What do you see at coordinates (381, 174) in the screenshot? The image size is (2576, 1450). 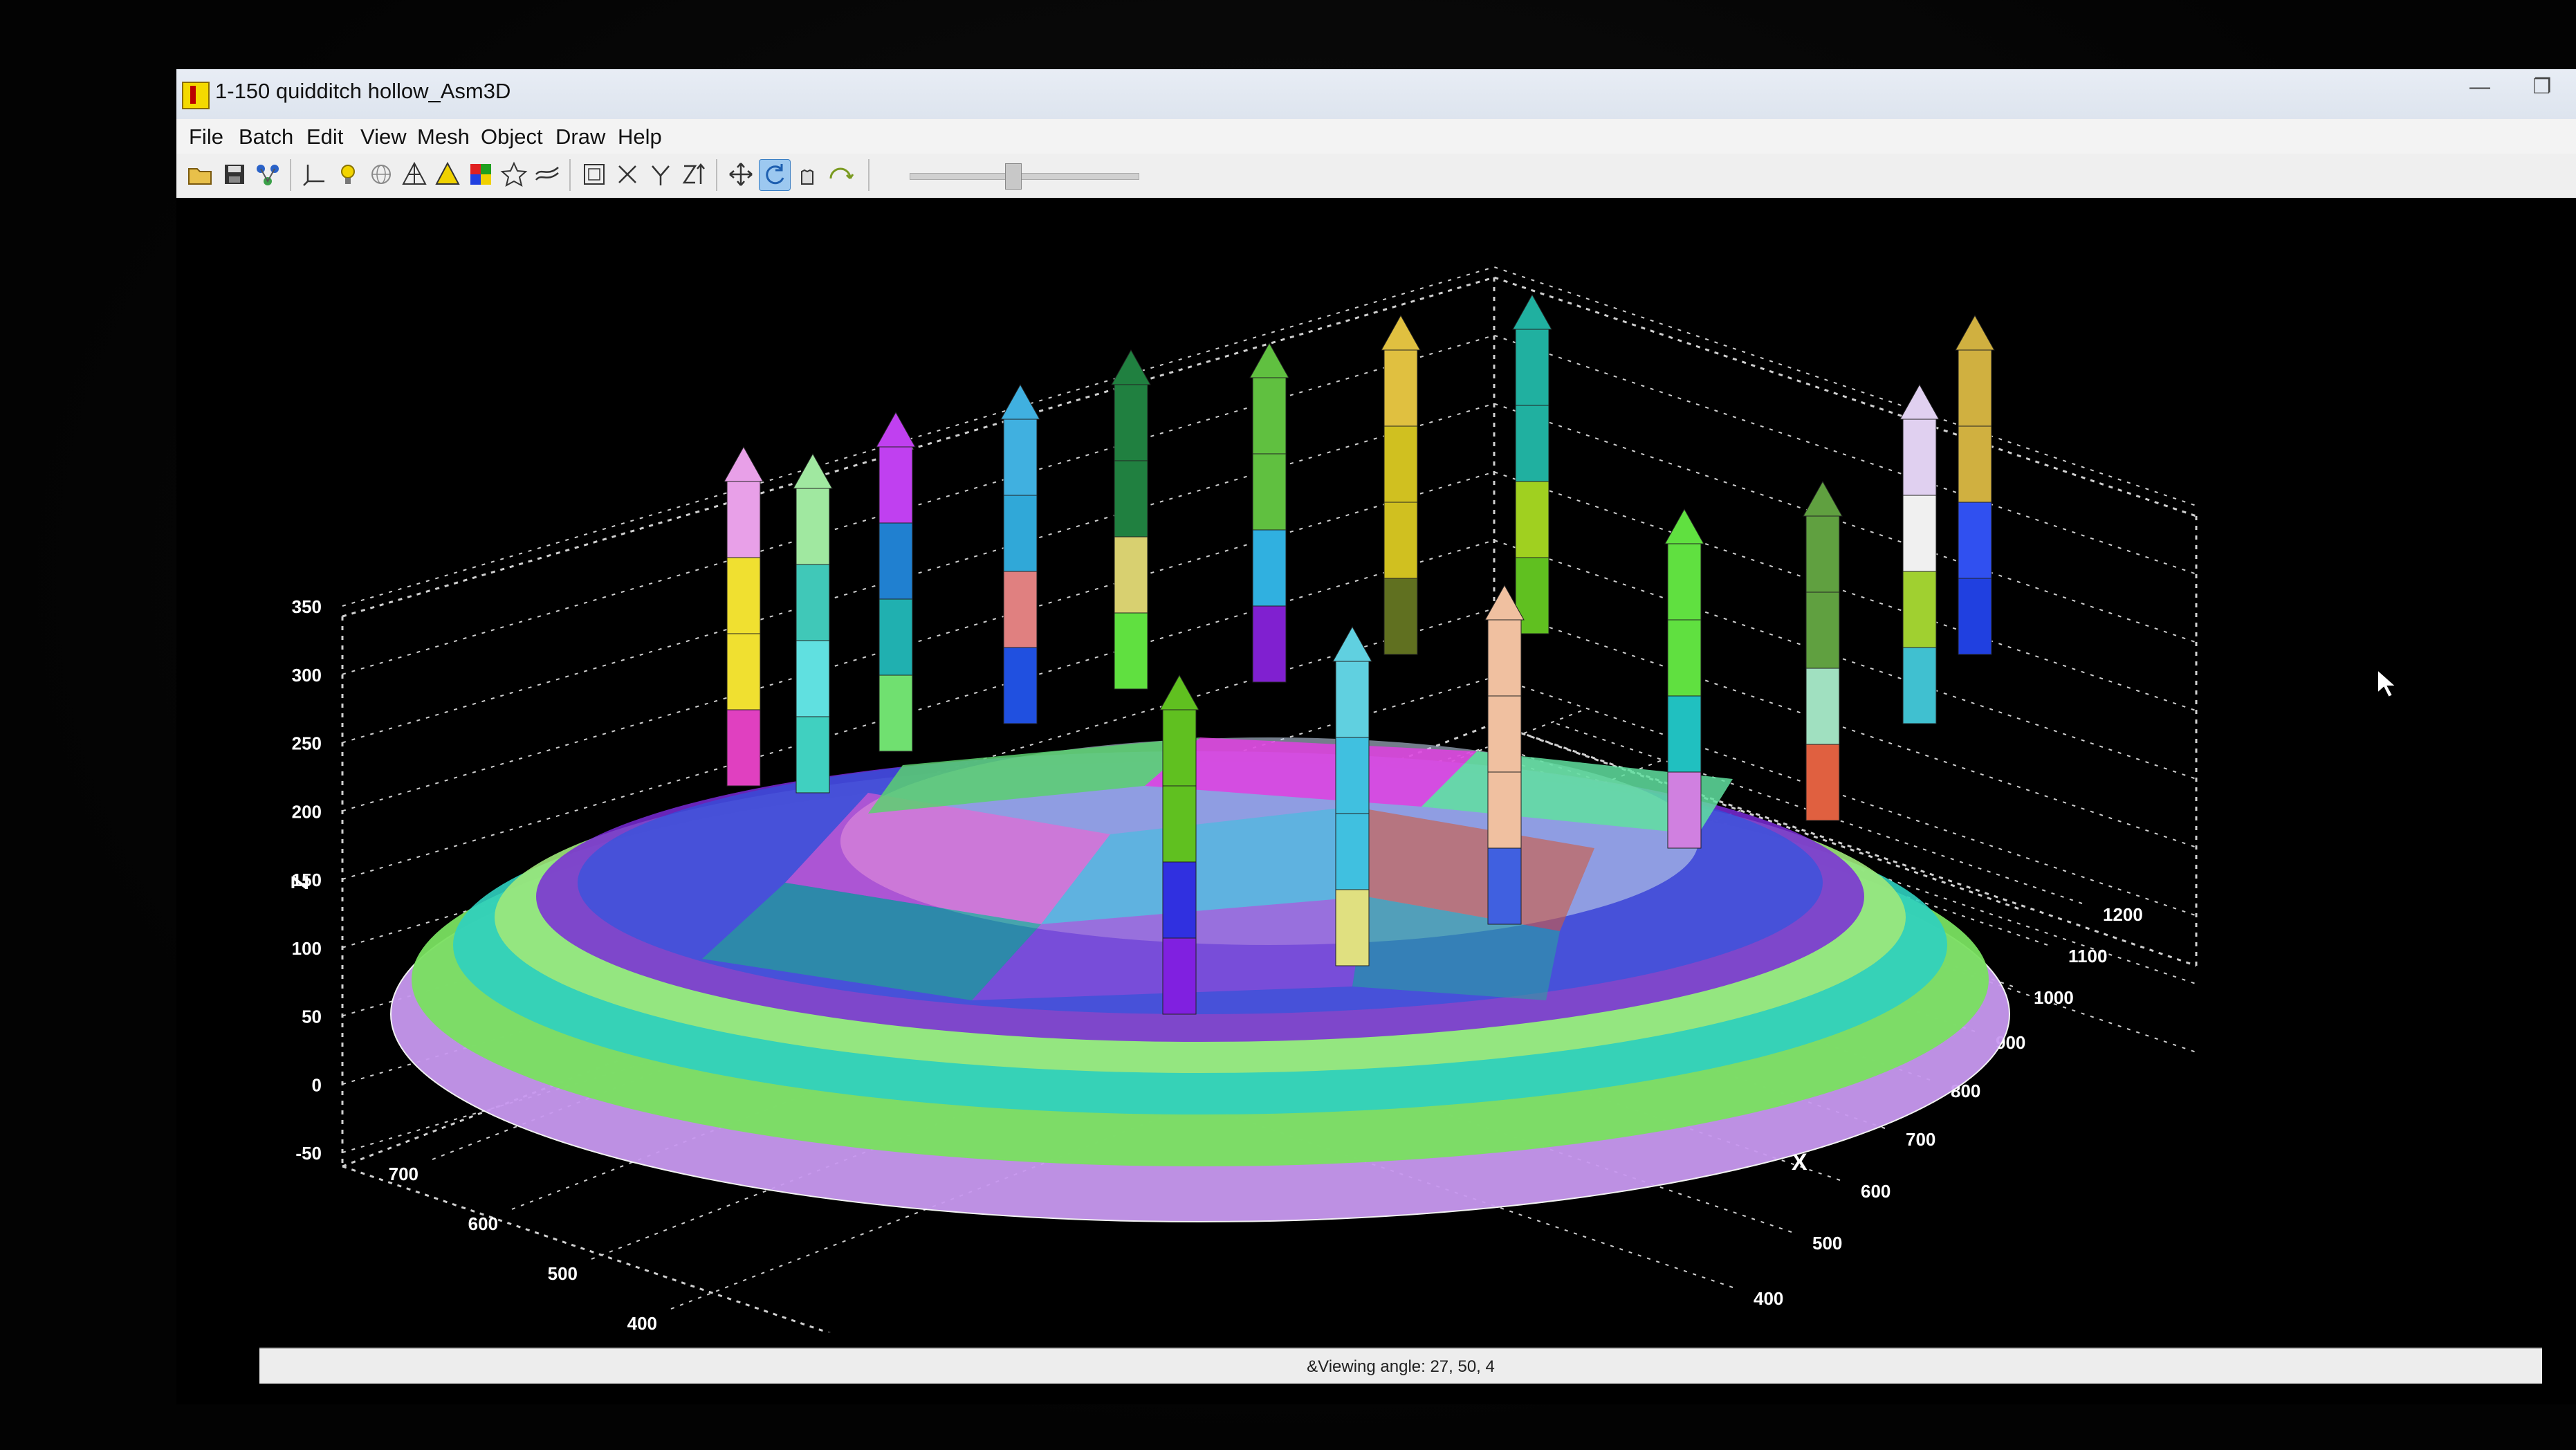 I see `mesh-sphere-icon` at bounding box center [381, 174].